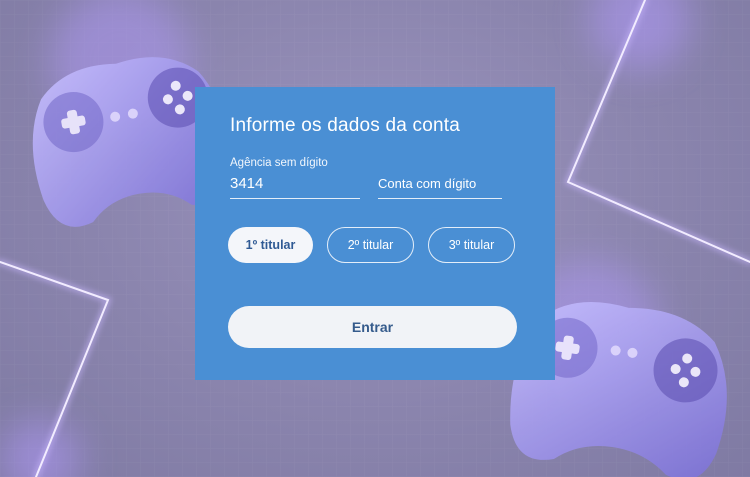  I want to click on agencia-field: Agência sem dígito 3414, so click(295, 178).